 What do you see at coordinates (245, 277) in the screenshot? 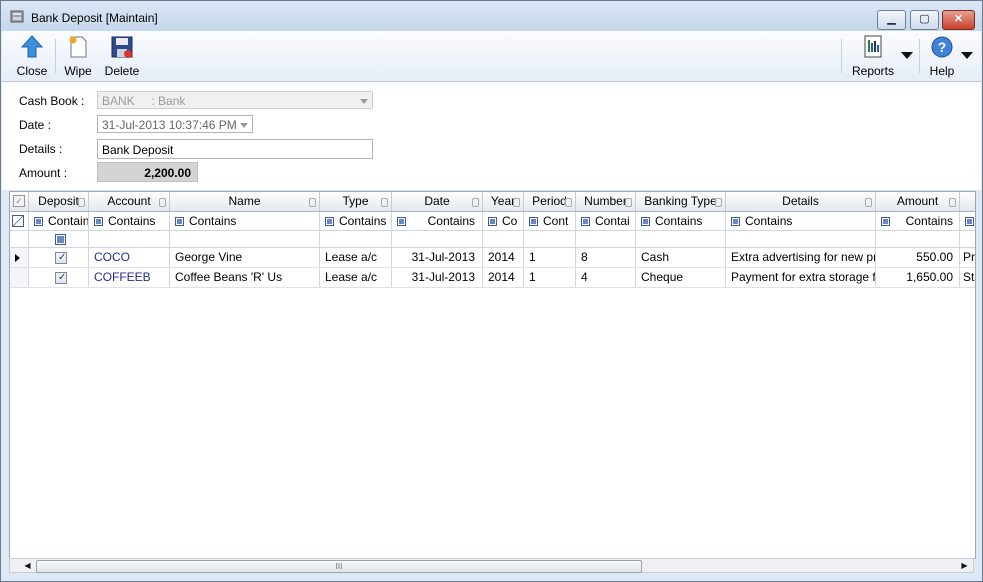
I see `cell-name: Coffee Beans 'R' Us` at bounding box center [245, 277].